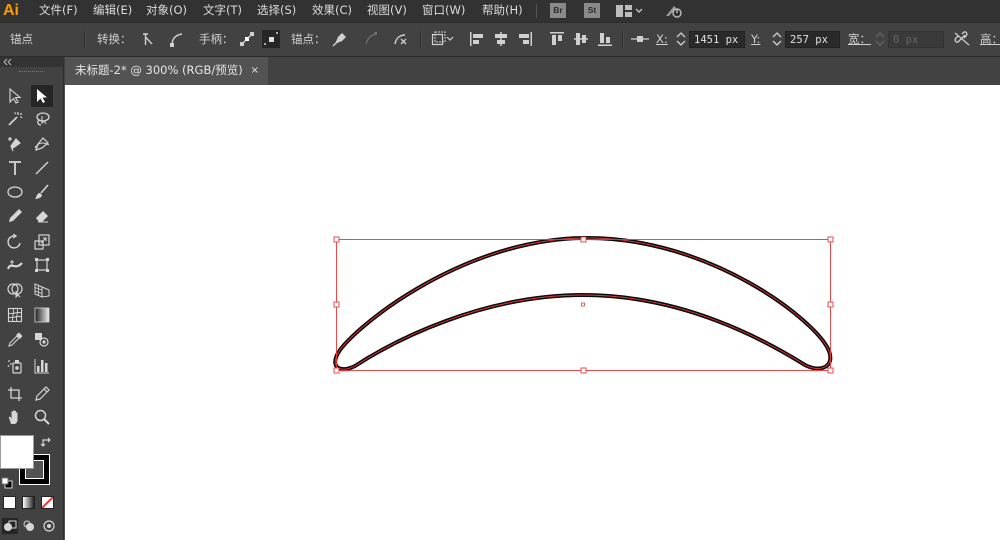 The width and height of the screenshot is (1000, 540). Describe the element at coordinates (15, 168) in the screenshot. I see `type-tool-icon` at that location.